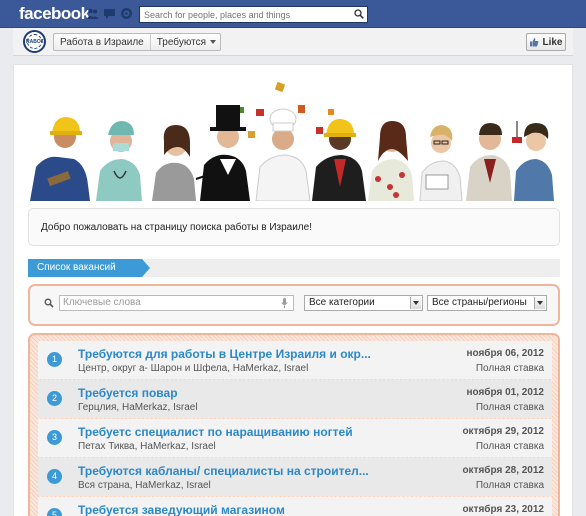 Image resolution: width=586 pixels, height=516 pixels. Describe the element at coordinates (342, 302) in the screenshot. I see `category-value: Все категории` at that location.